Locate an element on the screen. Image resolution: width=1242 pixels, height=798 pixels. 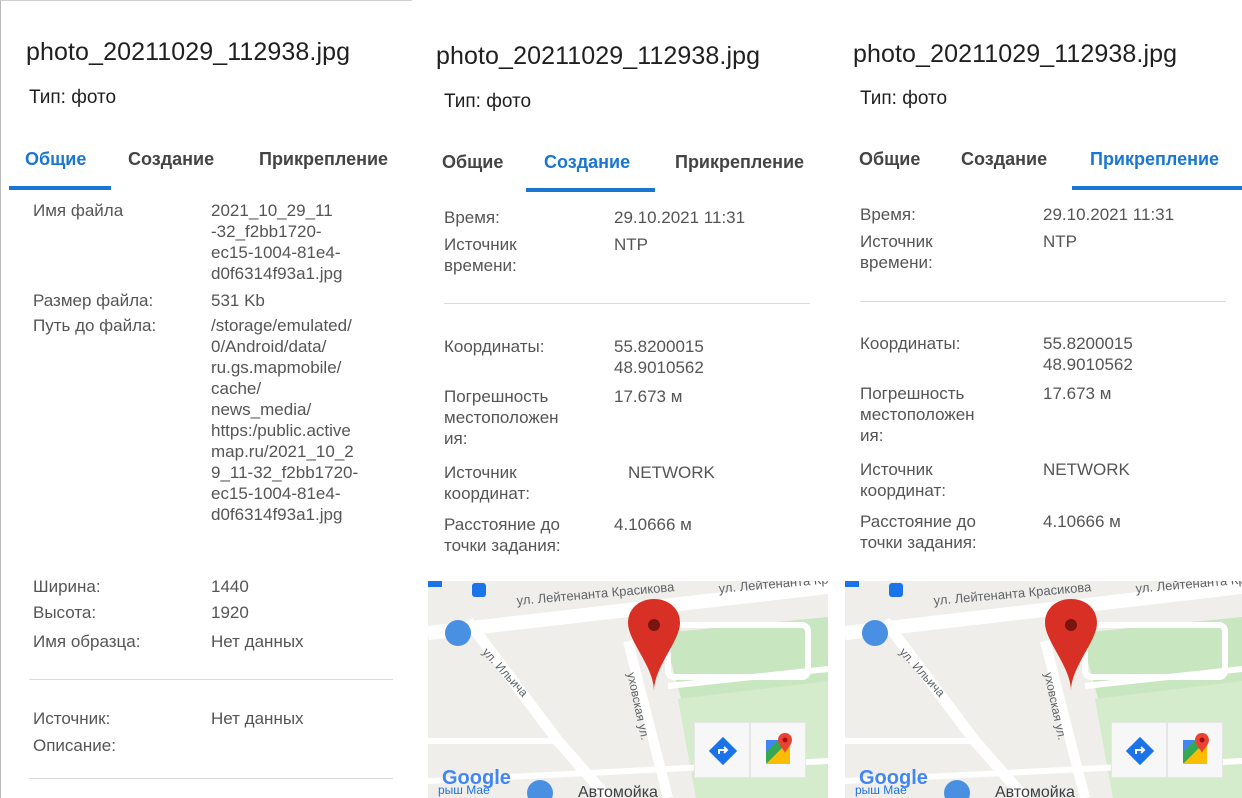
label-file-size: Размер файла: is located at coordinates (93, 300).